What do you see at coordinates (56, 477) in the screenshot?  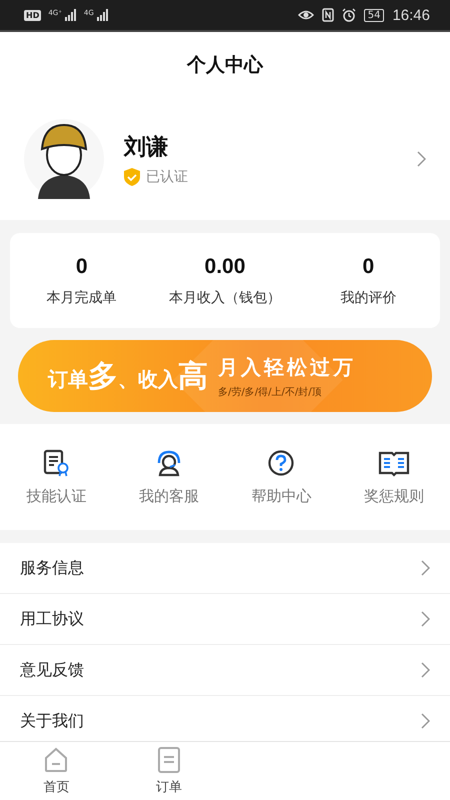 I see `shortcut-button: 技能认证` at bounding box center [56, 477].